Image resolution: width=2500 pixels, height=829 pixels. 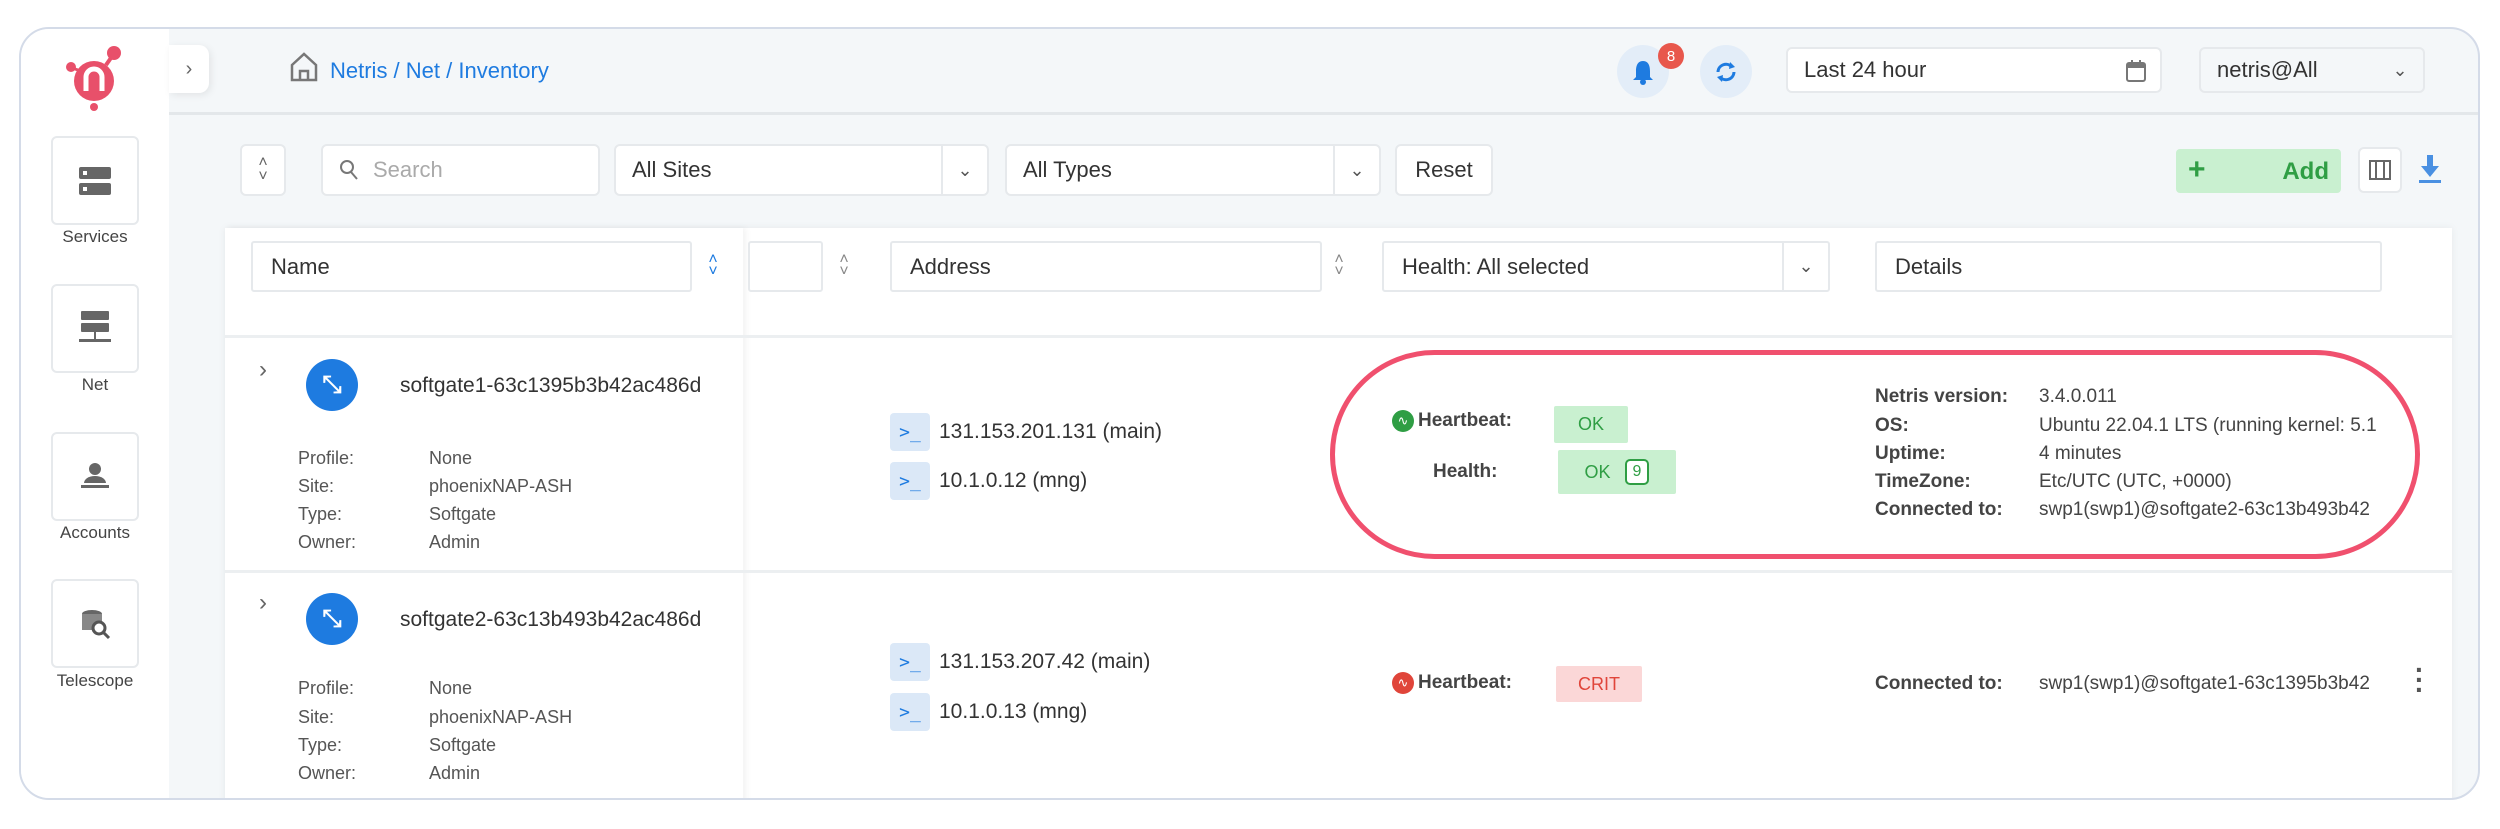 I want to click on sidebar-label-net: Net, so click(x=95, y=384).